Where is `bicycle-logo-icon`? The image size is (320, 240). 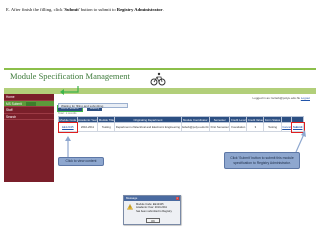 bicycle-logo-icon is located at coordinates (158, 79).